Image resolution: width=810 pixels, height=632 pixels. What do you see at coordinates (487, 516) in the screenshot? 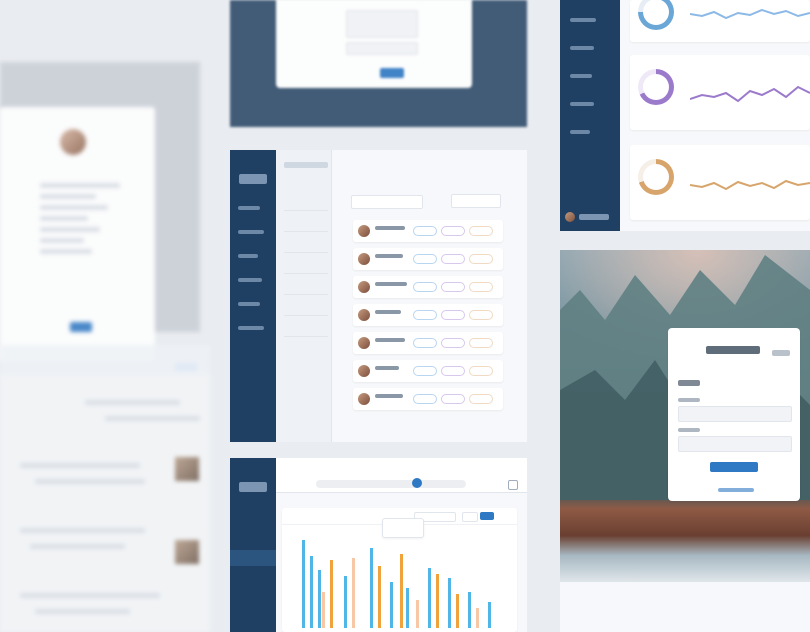
I see `chart-toolbar-primary` at bounding box center [487, 516].